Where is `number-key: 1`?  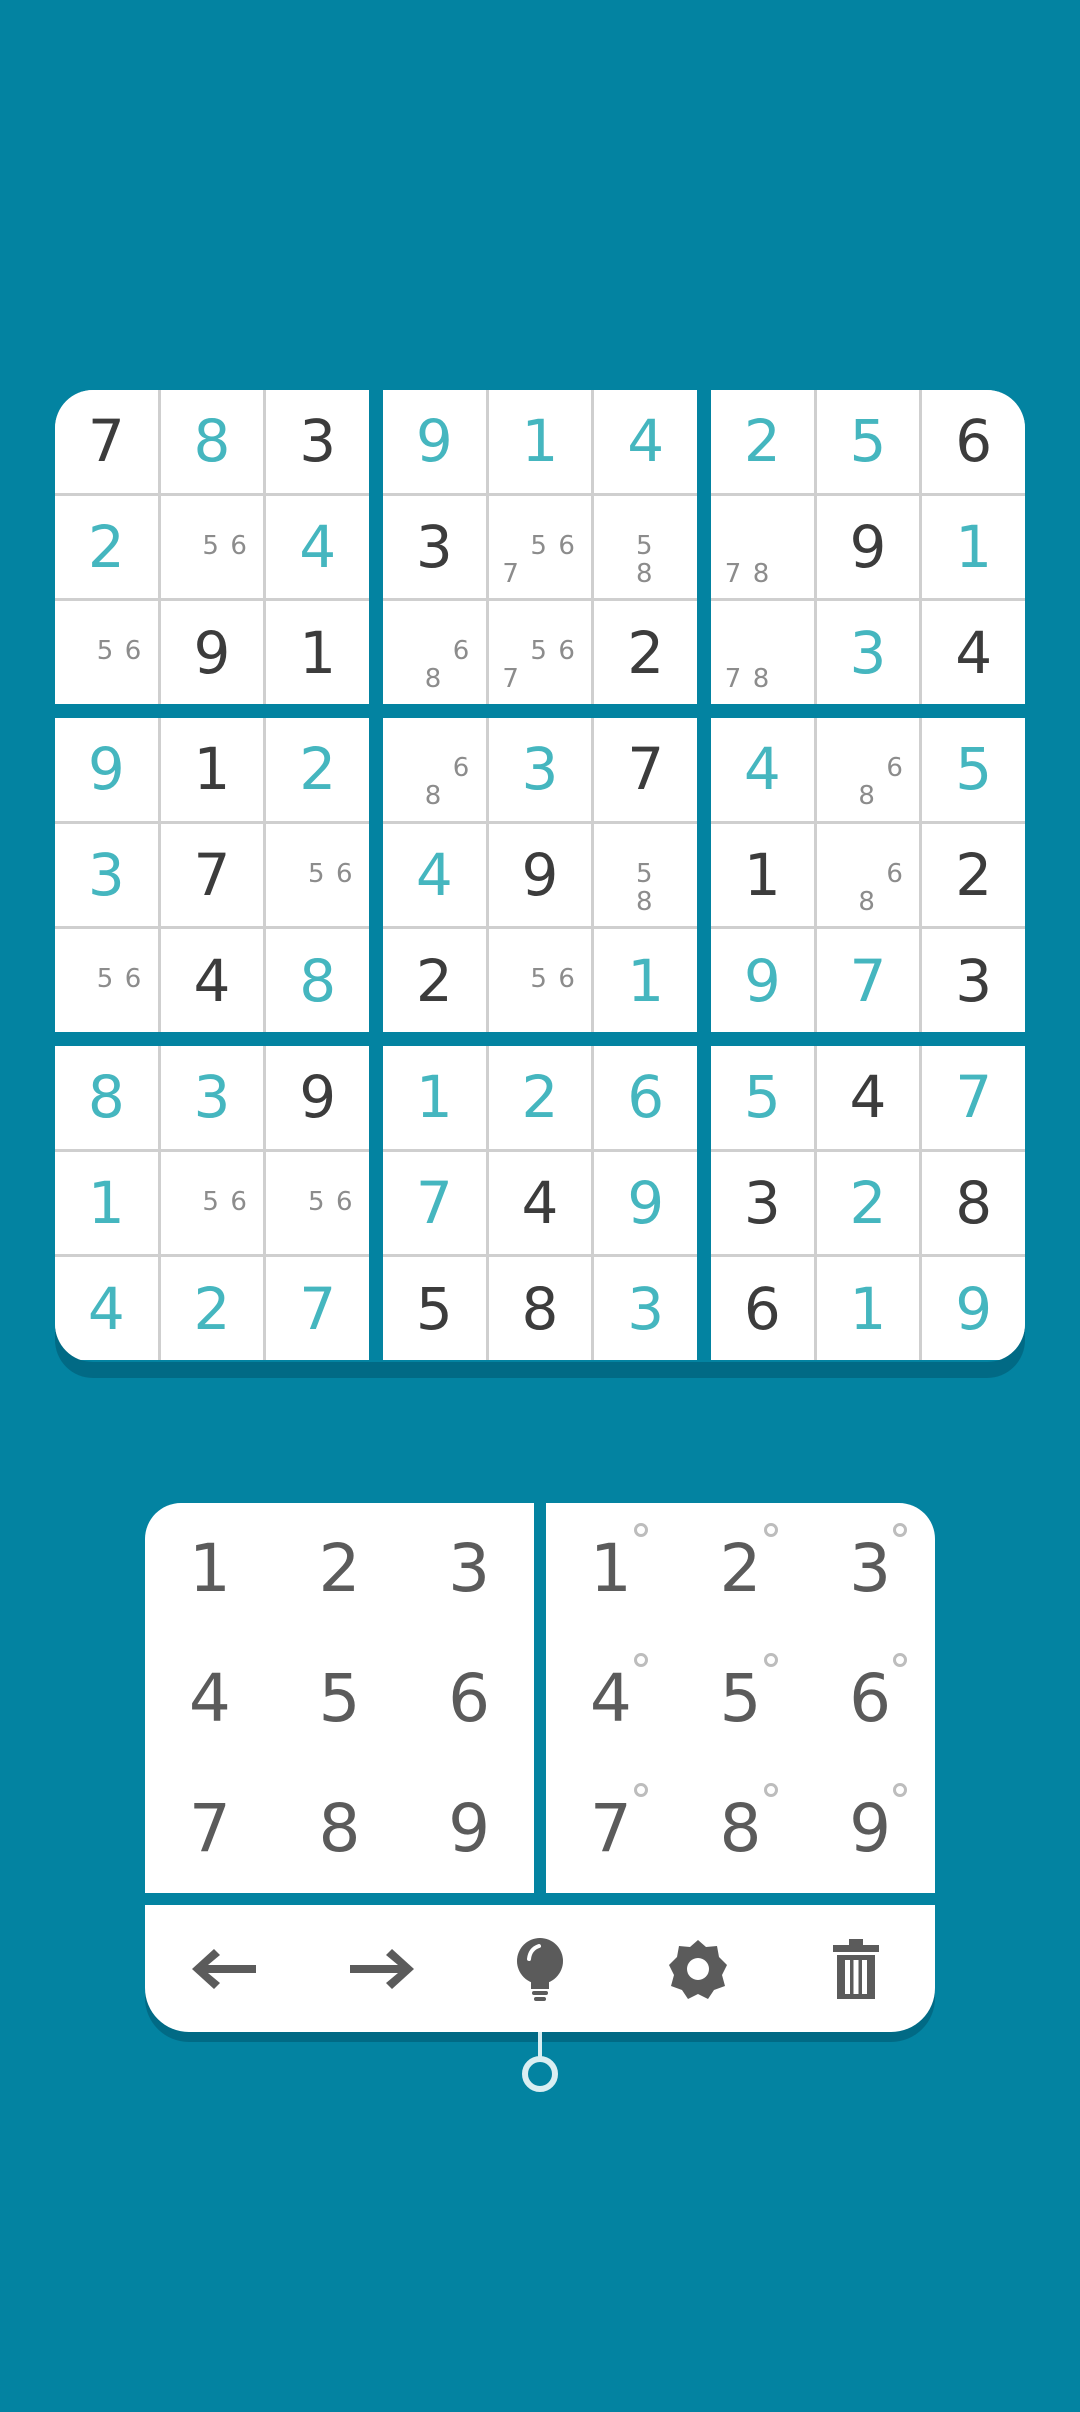 number-key: 1 is located at coordinates (210, 1568).